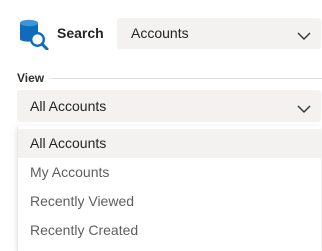 The image size is (322, 251). What do you see at coordinates (84, 230) in the screenshot?
I see `view-option-label: Recently Created` at bounding box center [84, 230].